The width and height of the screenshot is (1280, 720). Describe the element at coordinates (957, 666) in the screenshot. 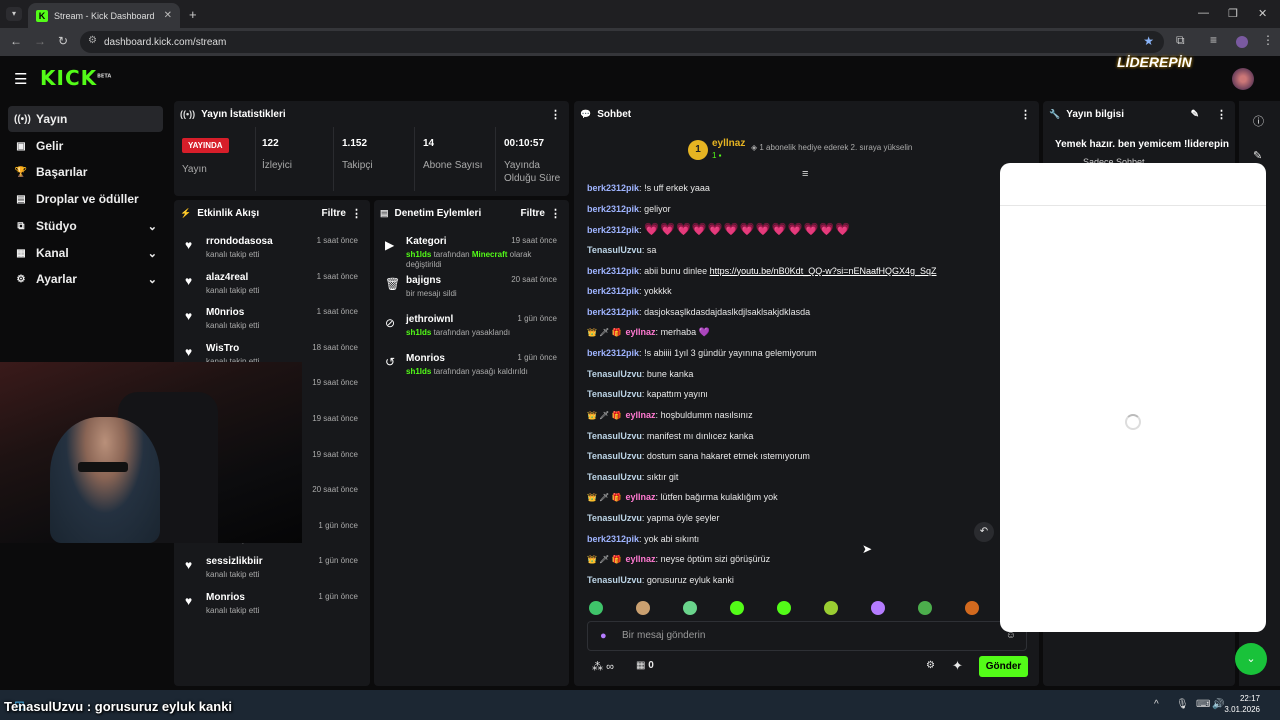

I see `chat-emote-icon: ✦` at that location.